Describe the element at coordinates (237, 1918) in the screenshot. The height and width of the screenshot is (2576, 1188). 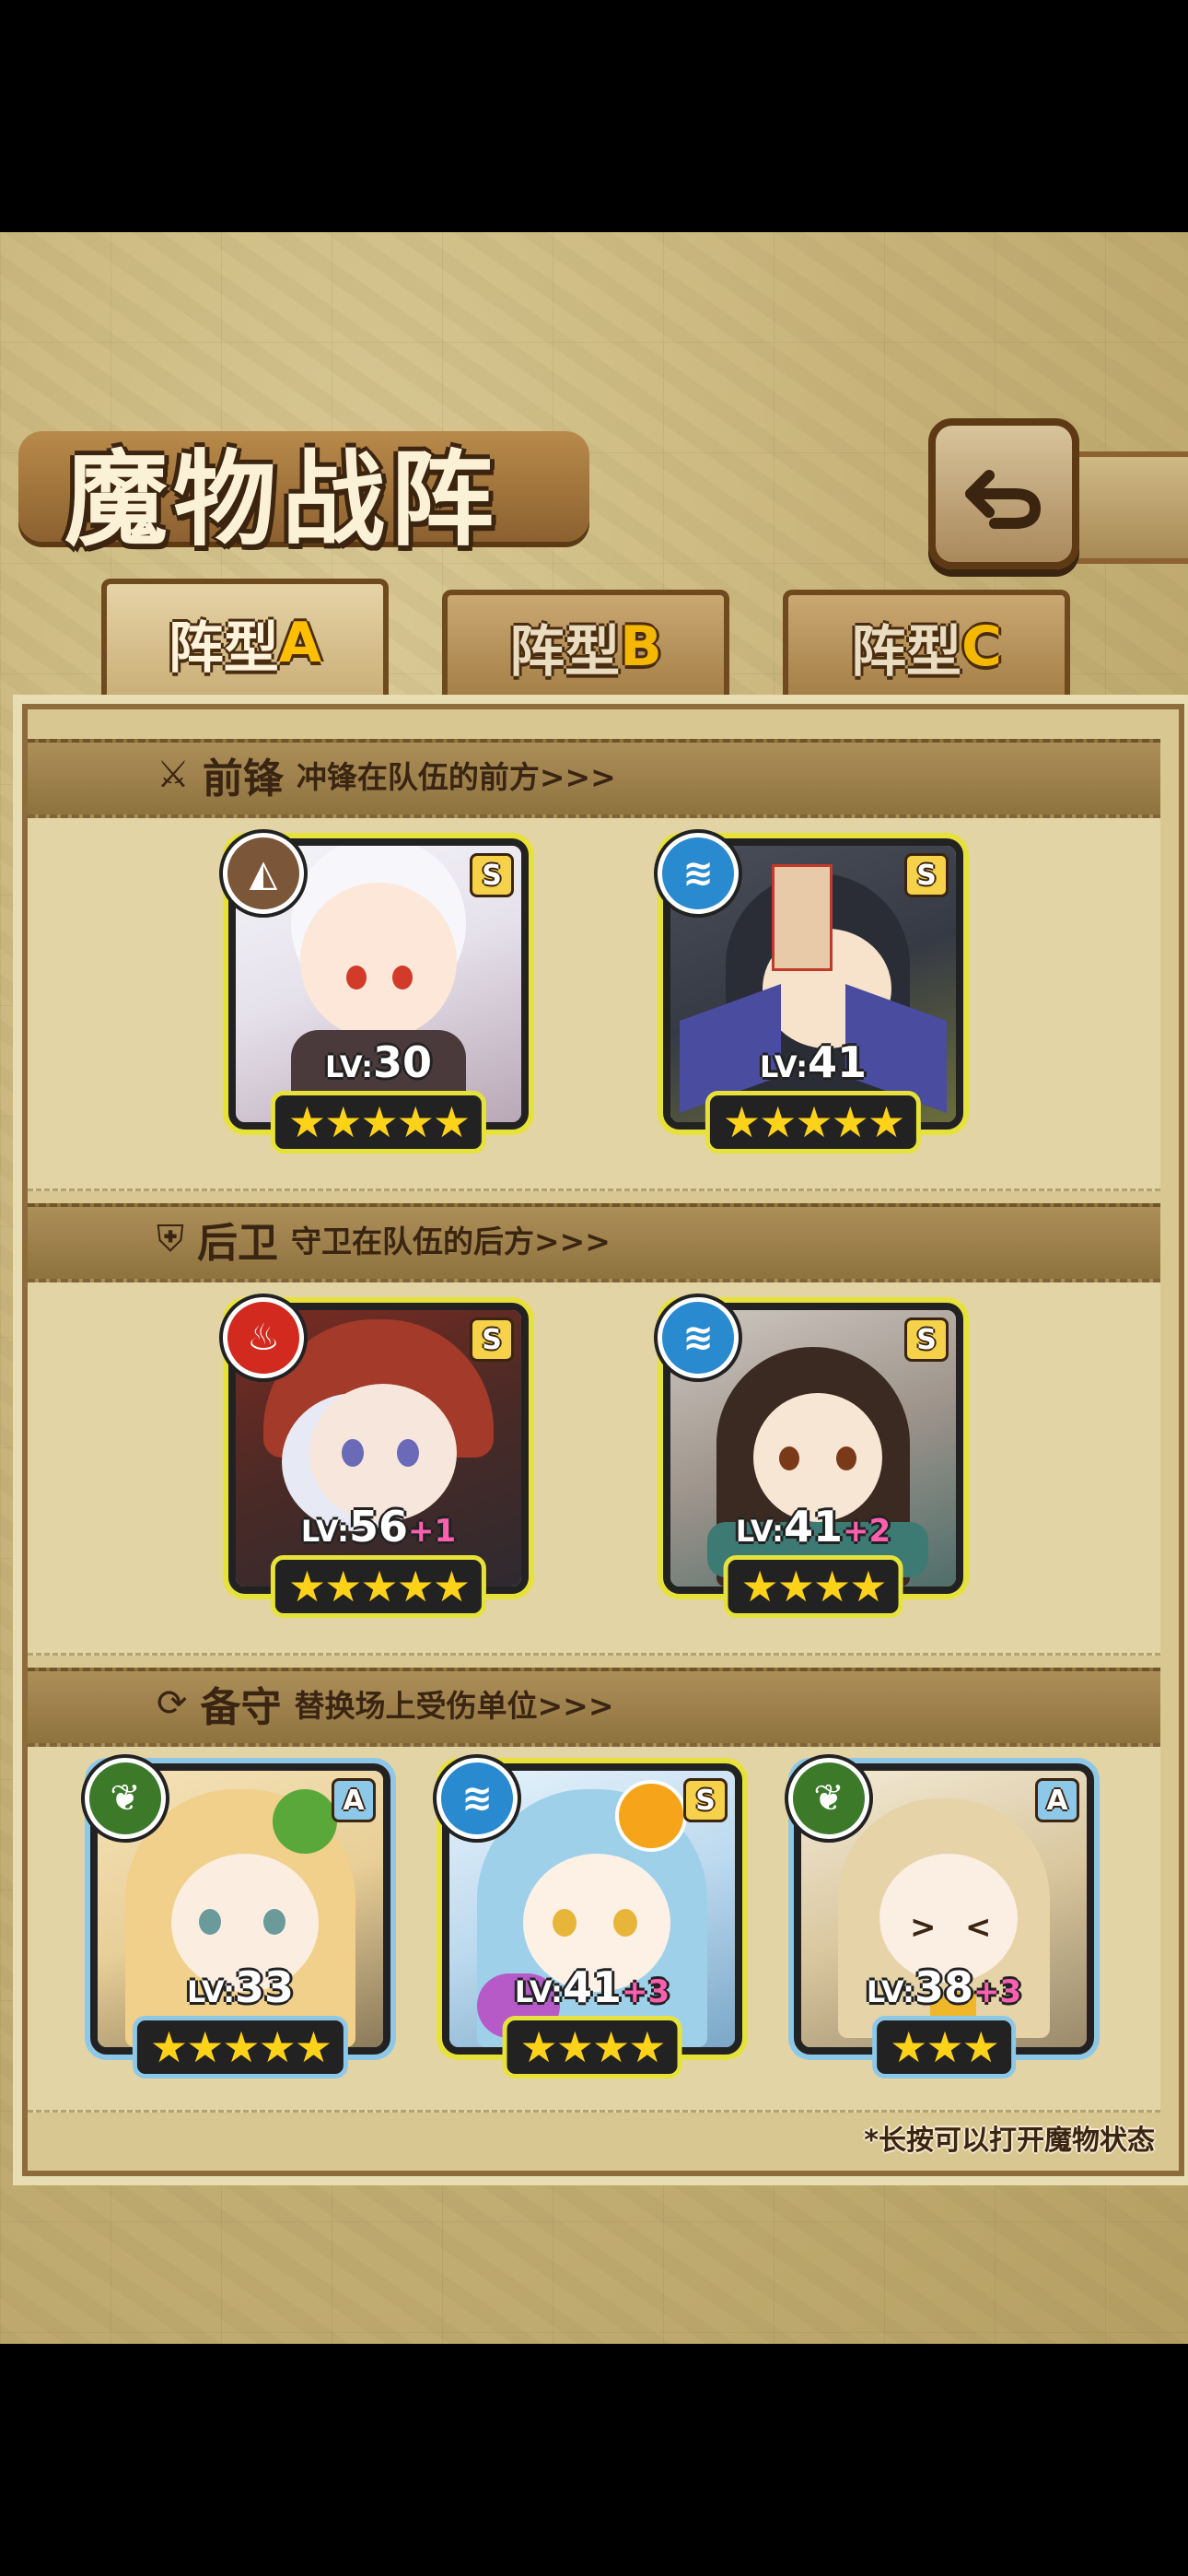
I see `unit-card-reserve-1: ❦ A LV:33 ★★★★★` at that location.